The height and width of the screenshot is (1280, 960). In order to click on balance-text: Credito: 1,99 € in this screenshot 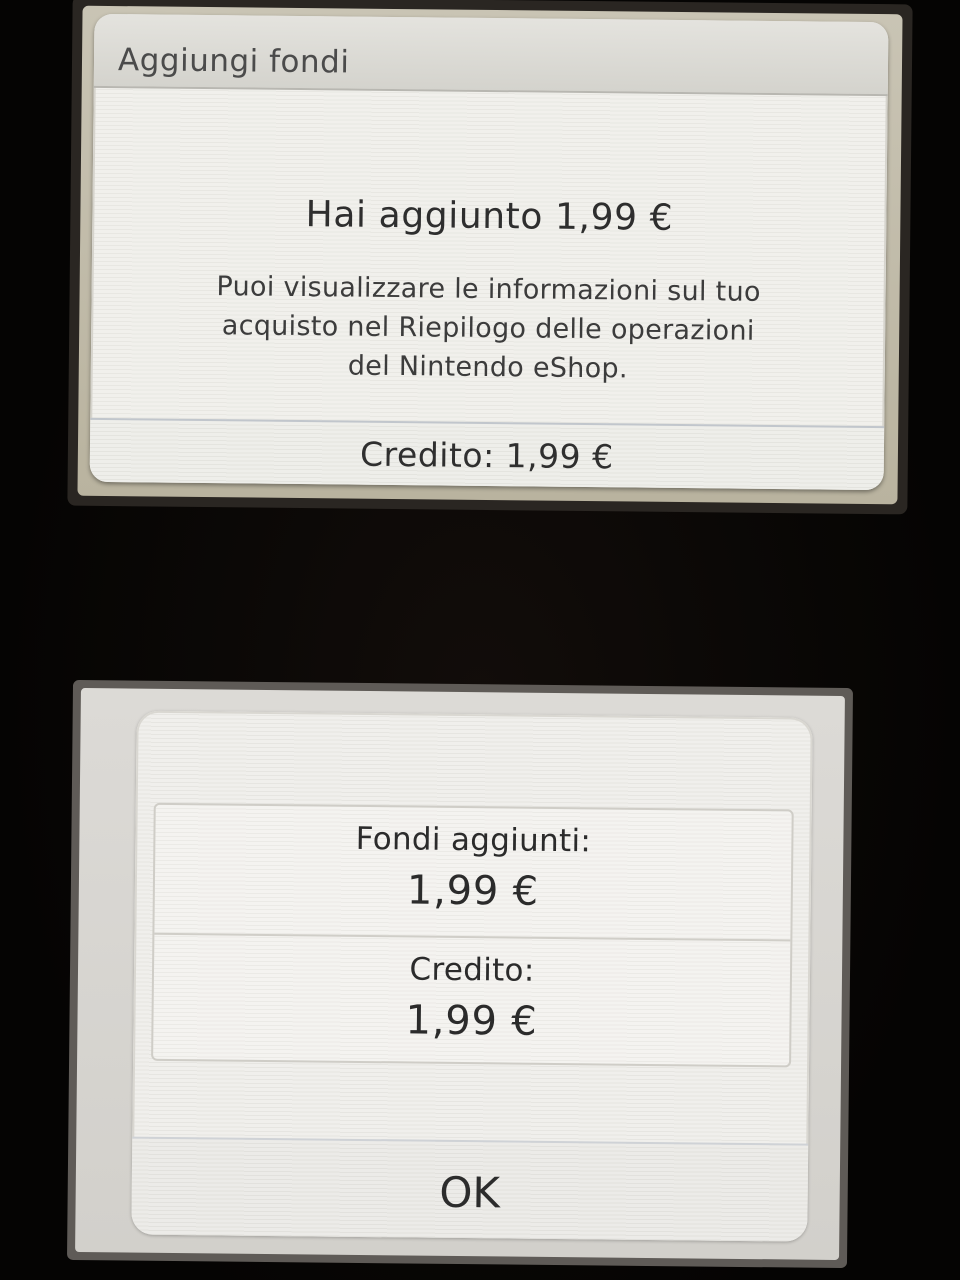, I will do `click(486, 455)`.